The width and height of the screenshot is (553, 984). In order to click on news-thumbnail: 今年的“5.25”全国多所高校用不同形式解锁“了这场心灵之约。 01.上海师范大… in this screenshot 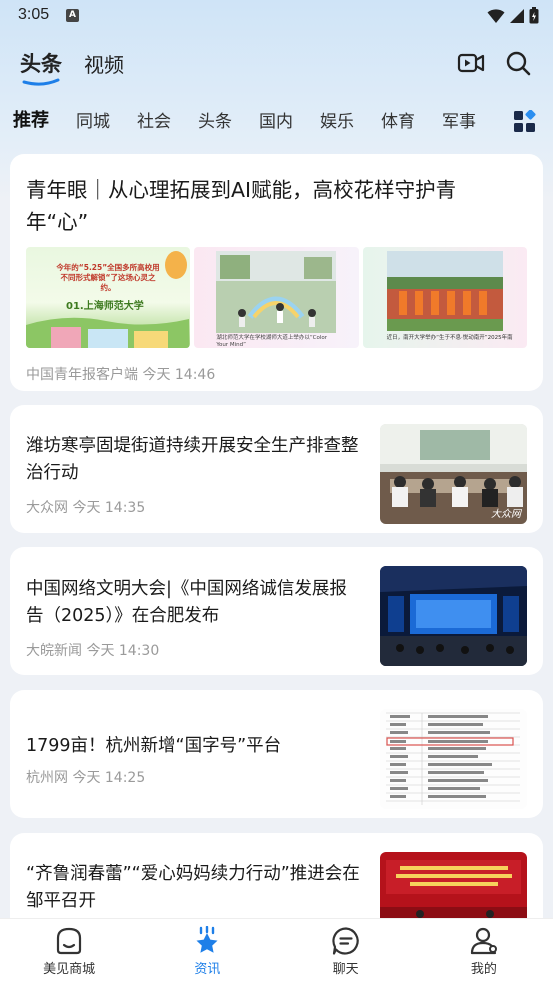, I will do `click(108, 297)`.